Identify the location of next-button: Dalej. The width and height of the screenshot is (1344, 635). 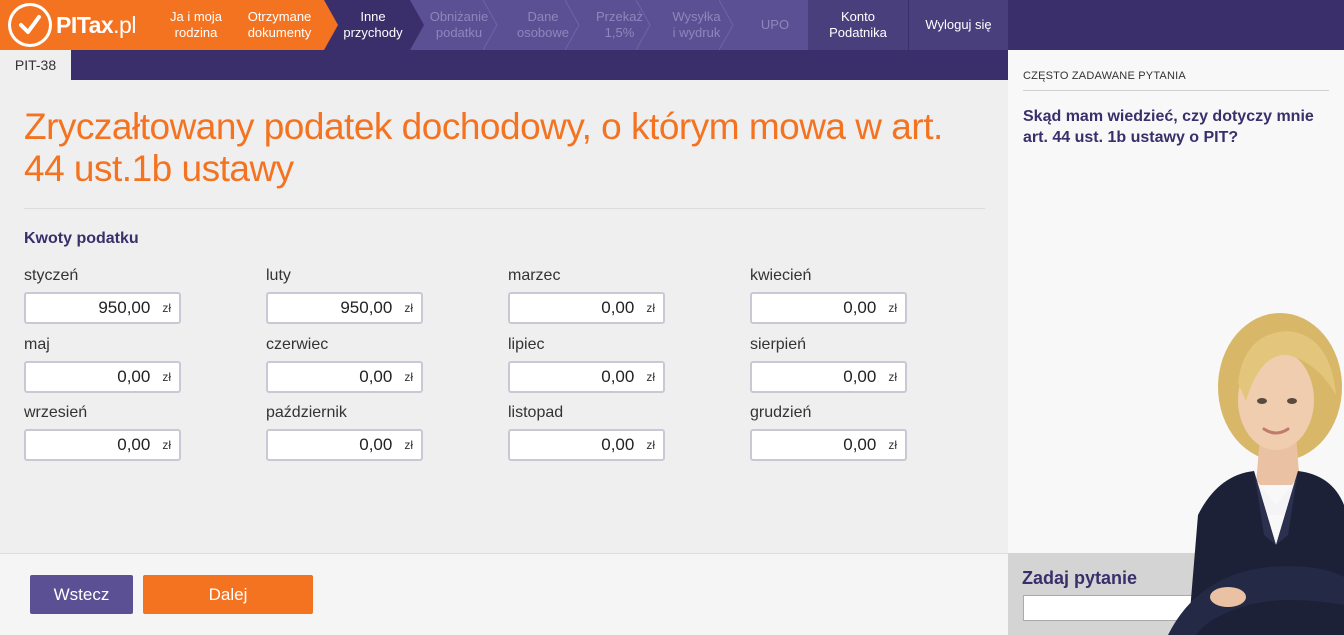
(228, 594).